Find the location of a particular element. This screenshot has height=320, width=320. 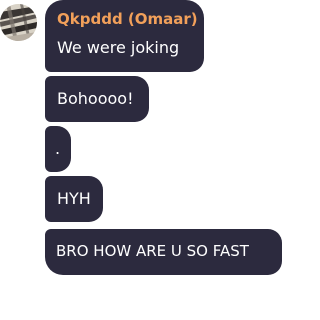

message-text: We were joking is located at coordinates (118, 47).